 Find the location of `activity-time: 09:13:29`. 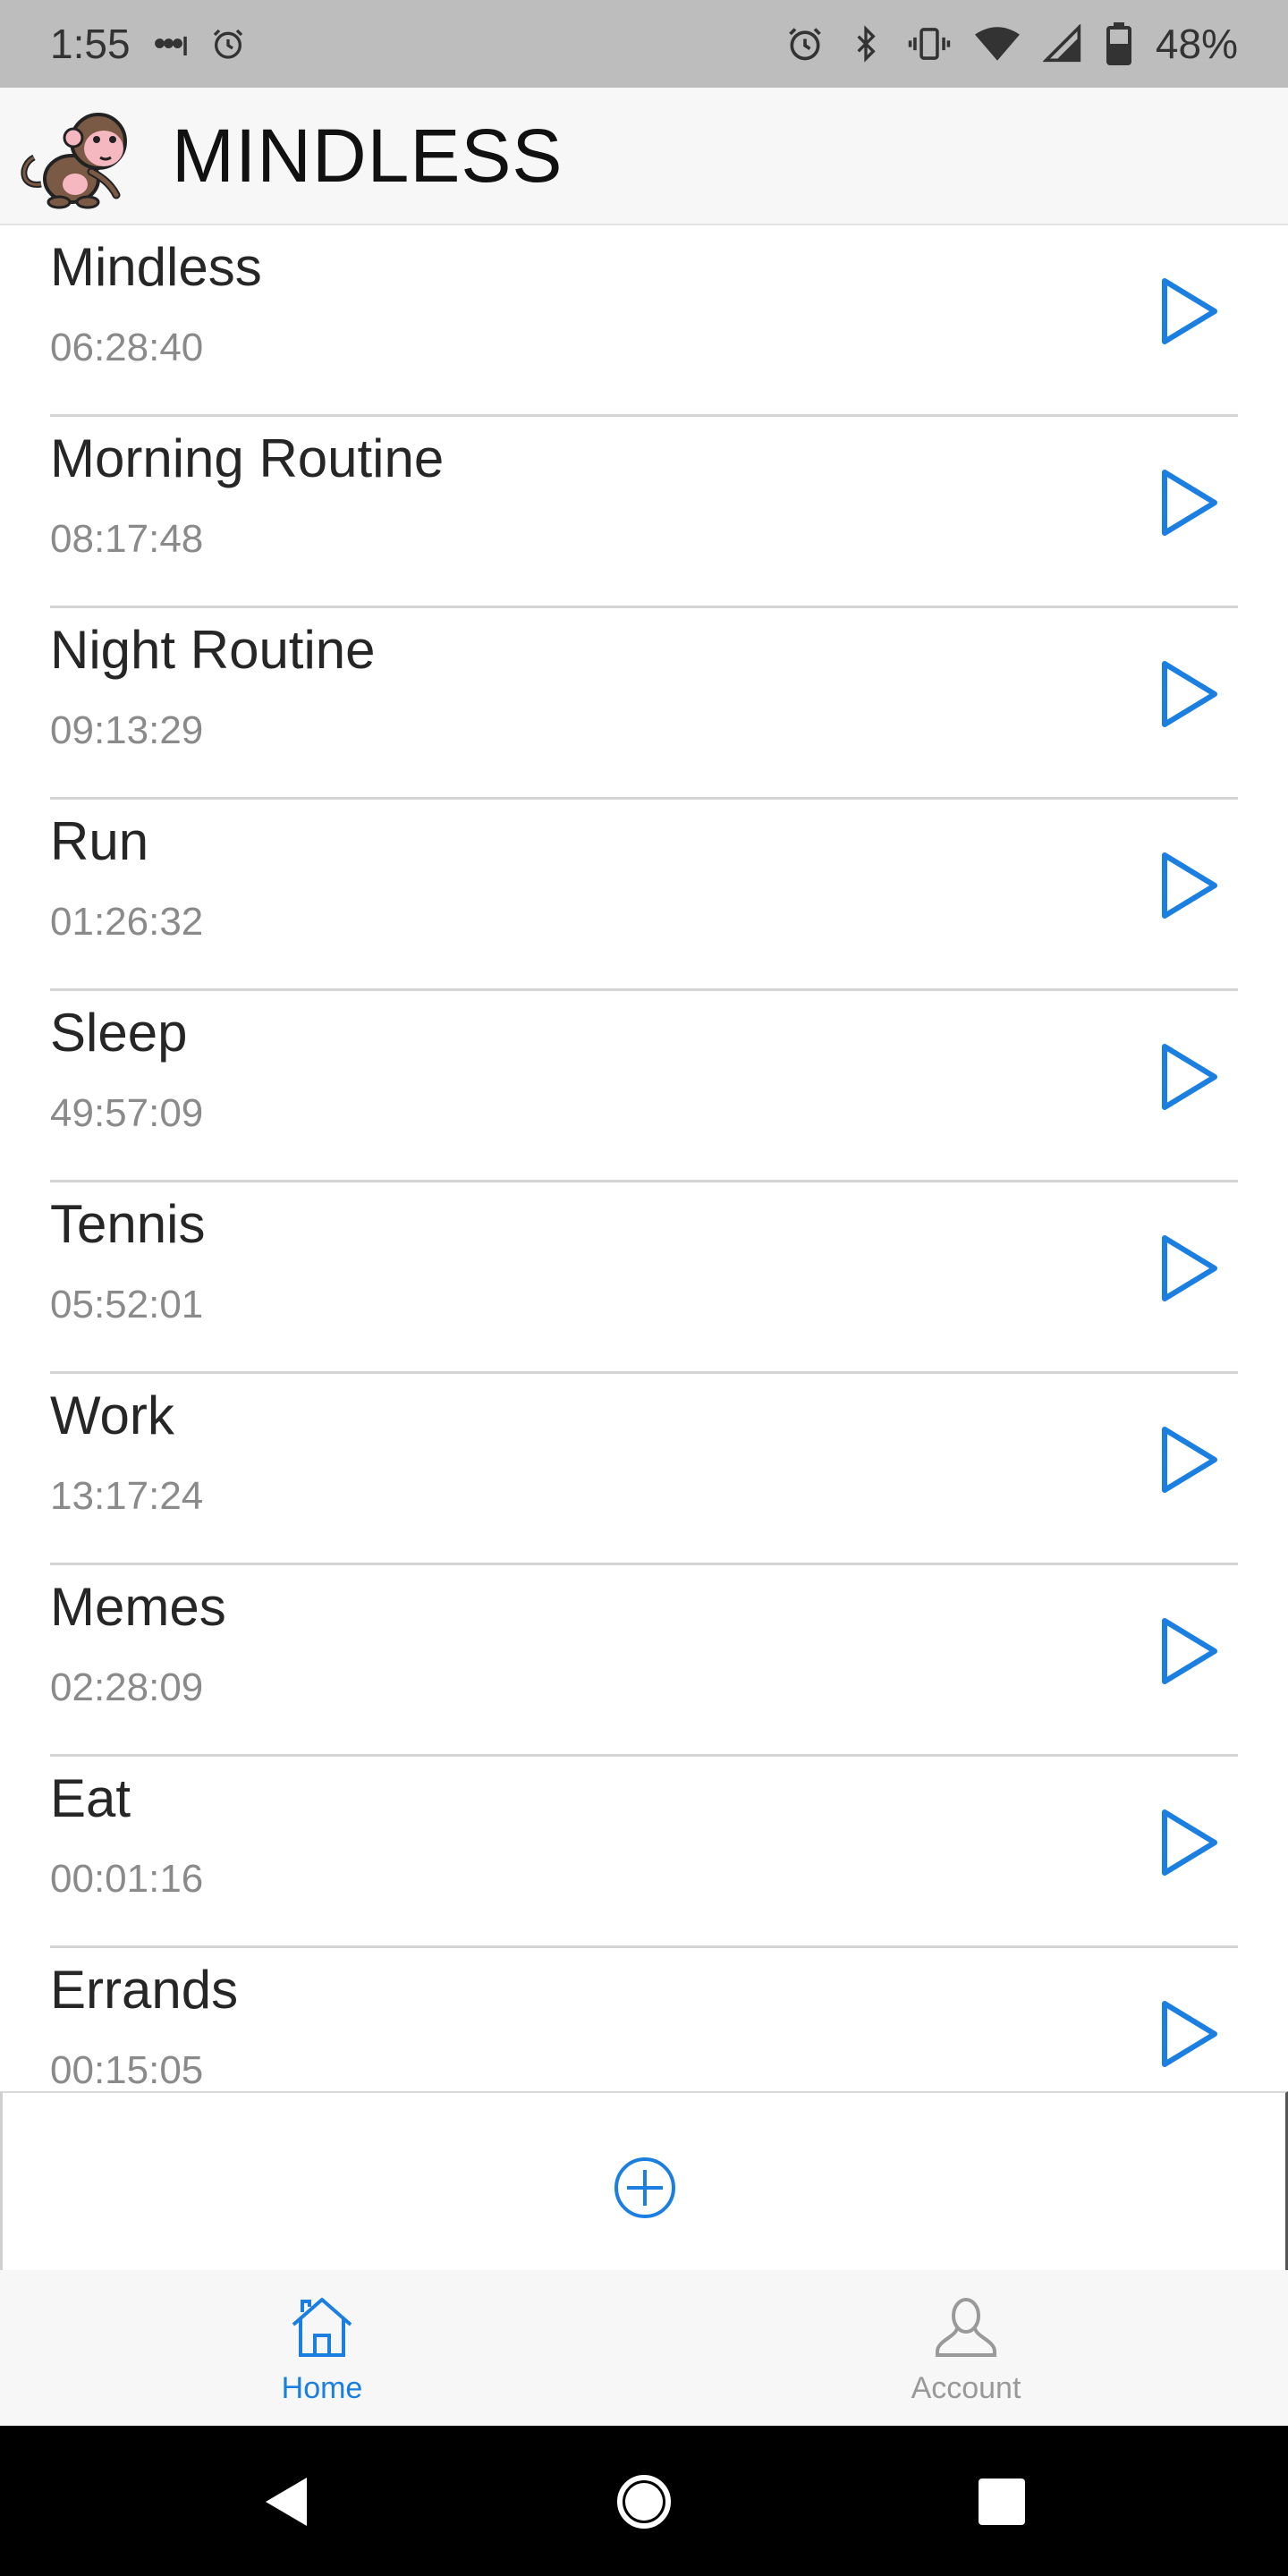

activity-time: 09:13:29 is located at coordinates (127, 730).